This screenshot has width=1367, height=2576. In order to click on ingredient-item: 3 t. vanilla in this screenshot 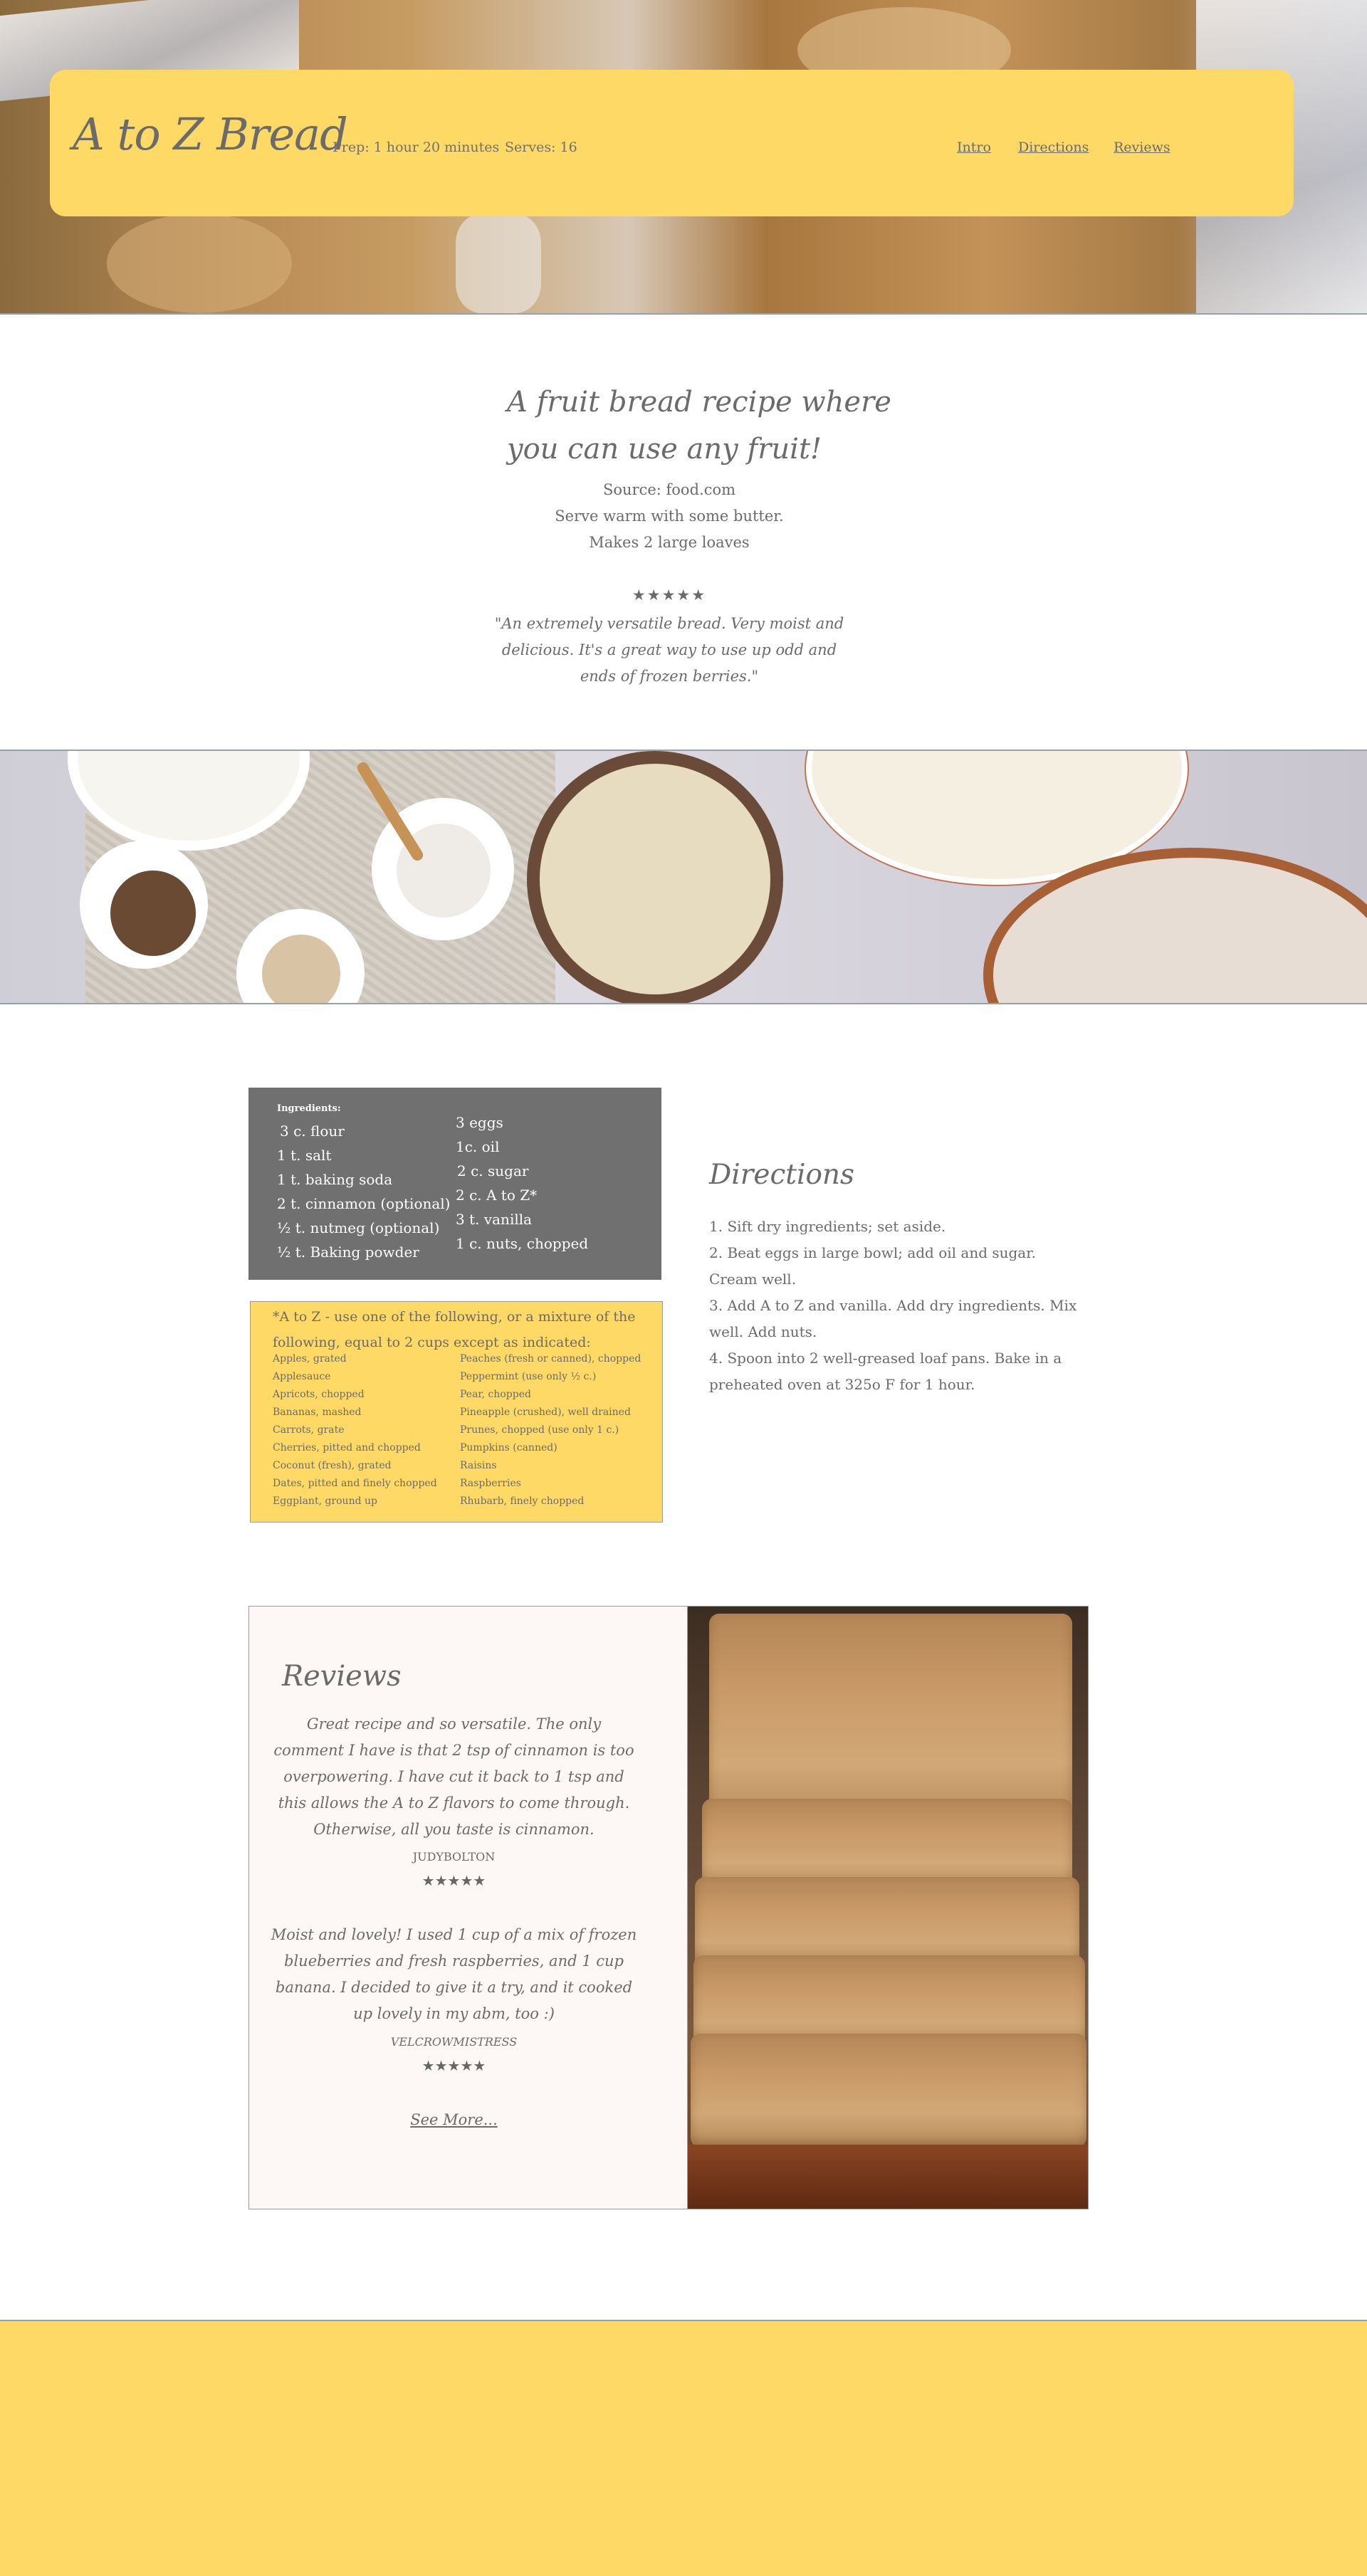, I will do `click(494, 1219)`.